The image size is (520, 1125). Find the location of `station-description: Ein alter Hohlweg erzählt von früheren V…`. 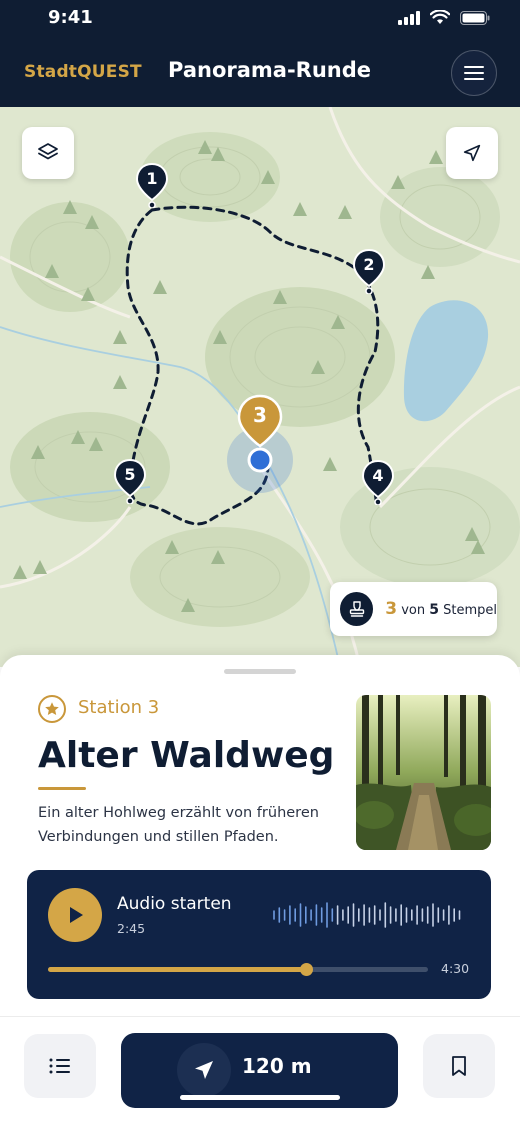

station-description: Ein alter Hohlweg erzählt von früheren V… is located at coordinates (178, 825).